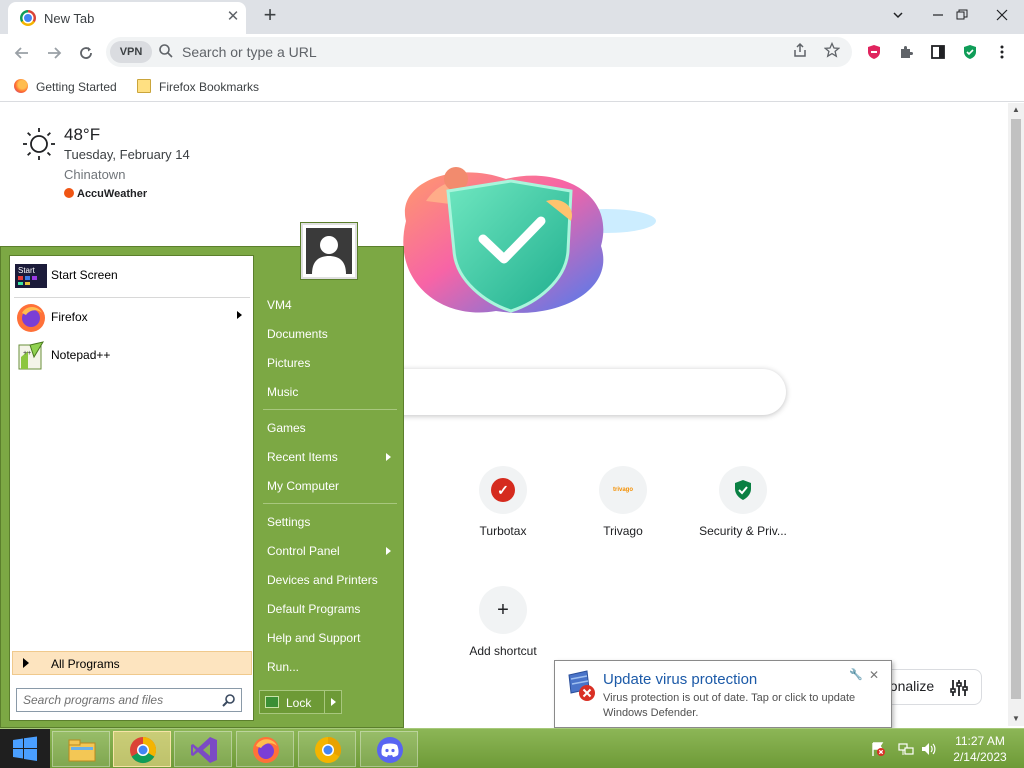 The image size is (1024, 768). I want to click on start-right-item-help-support: Help and Support, so click(329, 638).